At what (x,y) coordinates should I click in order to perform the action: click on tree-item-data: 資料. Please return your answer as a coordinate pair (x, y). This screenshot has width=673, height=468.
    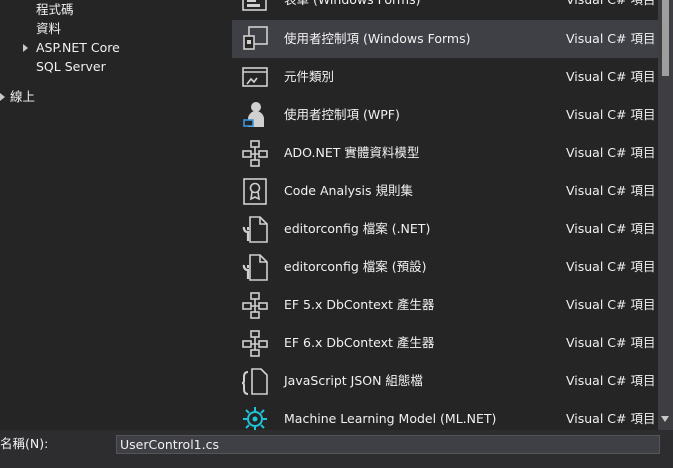
    Looking at the image, I should click on (48, 28).